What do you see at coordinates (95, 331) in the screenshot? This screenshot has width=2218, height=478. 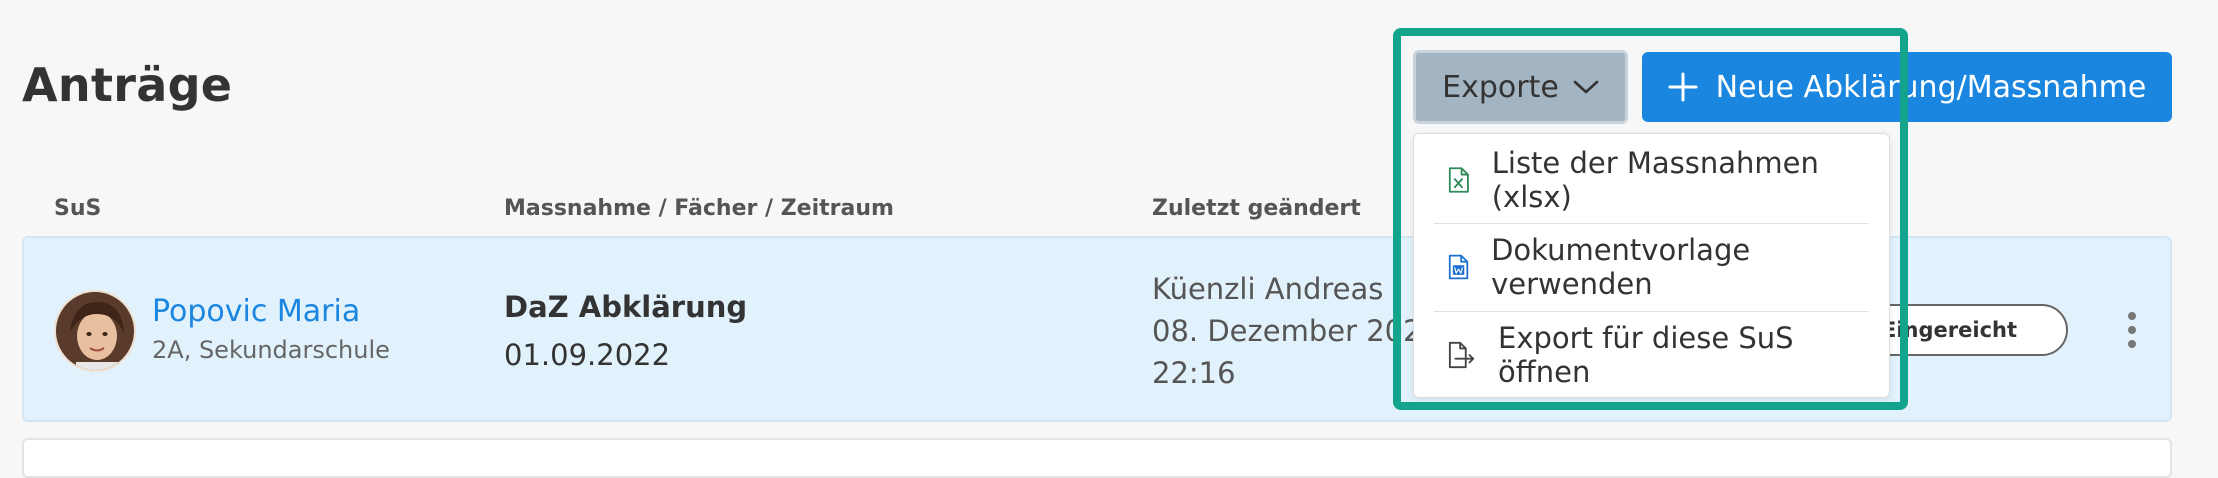 I see `avatar` at bounding box center [95, 331].